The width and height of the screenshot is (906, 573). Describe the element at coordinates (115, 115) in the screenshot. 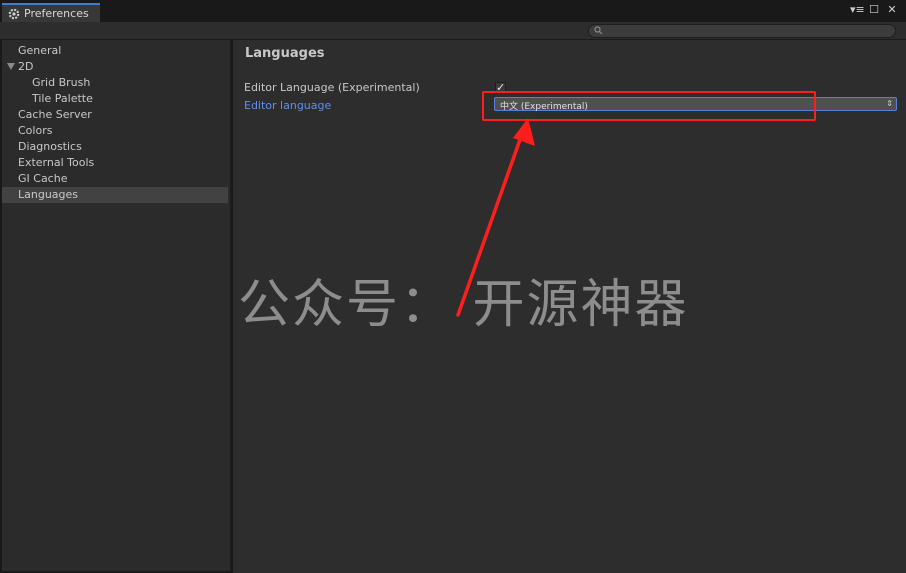

I see `sidebar-item-cache-server: Cache Server` at that location.